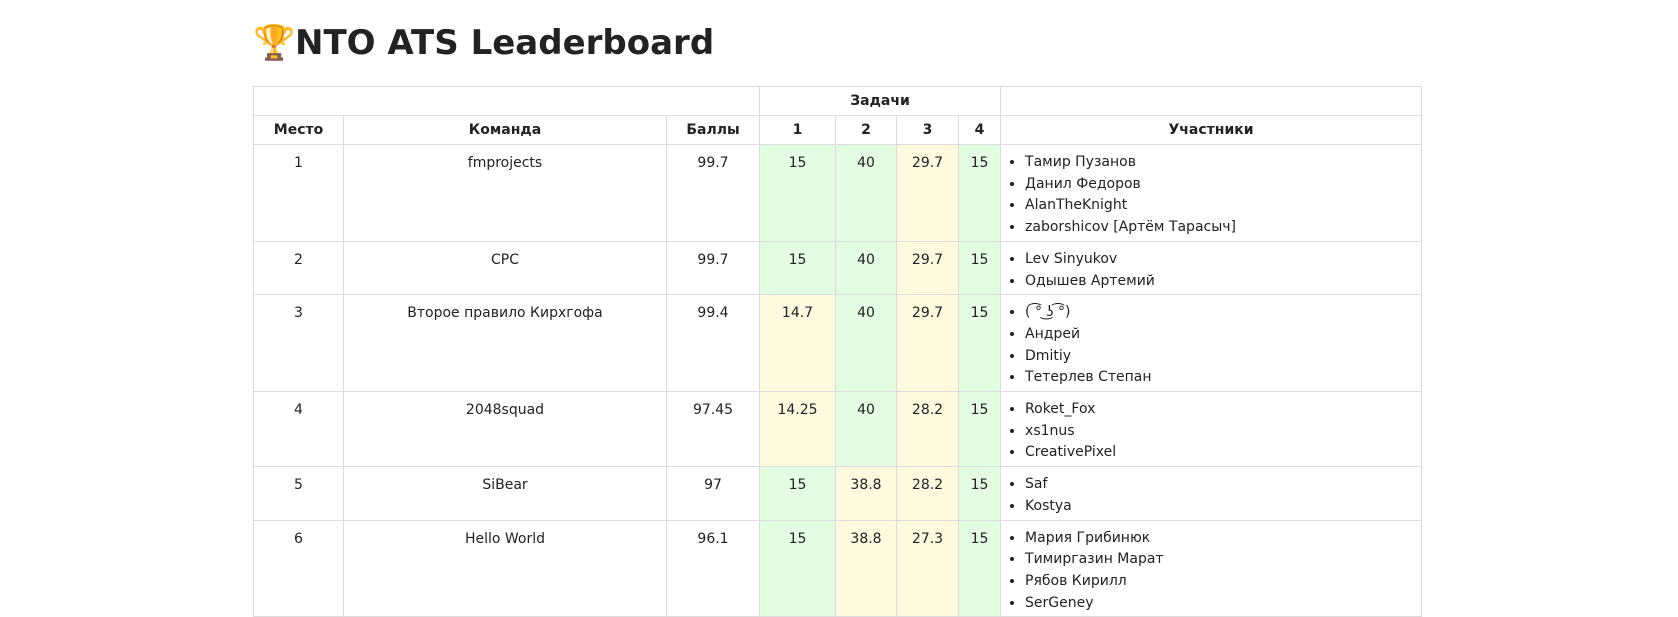  I want to click on tasks-group-header: Задачи, so click(880, 101).